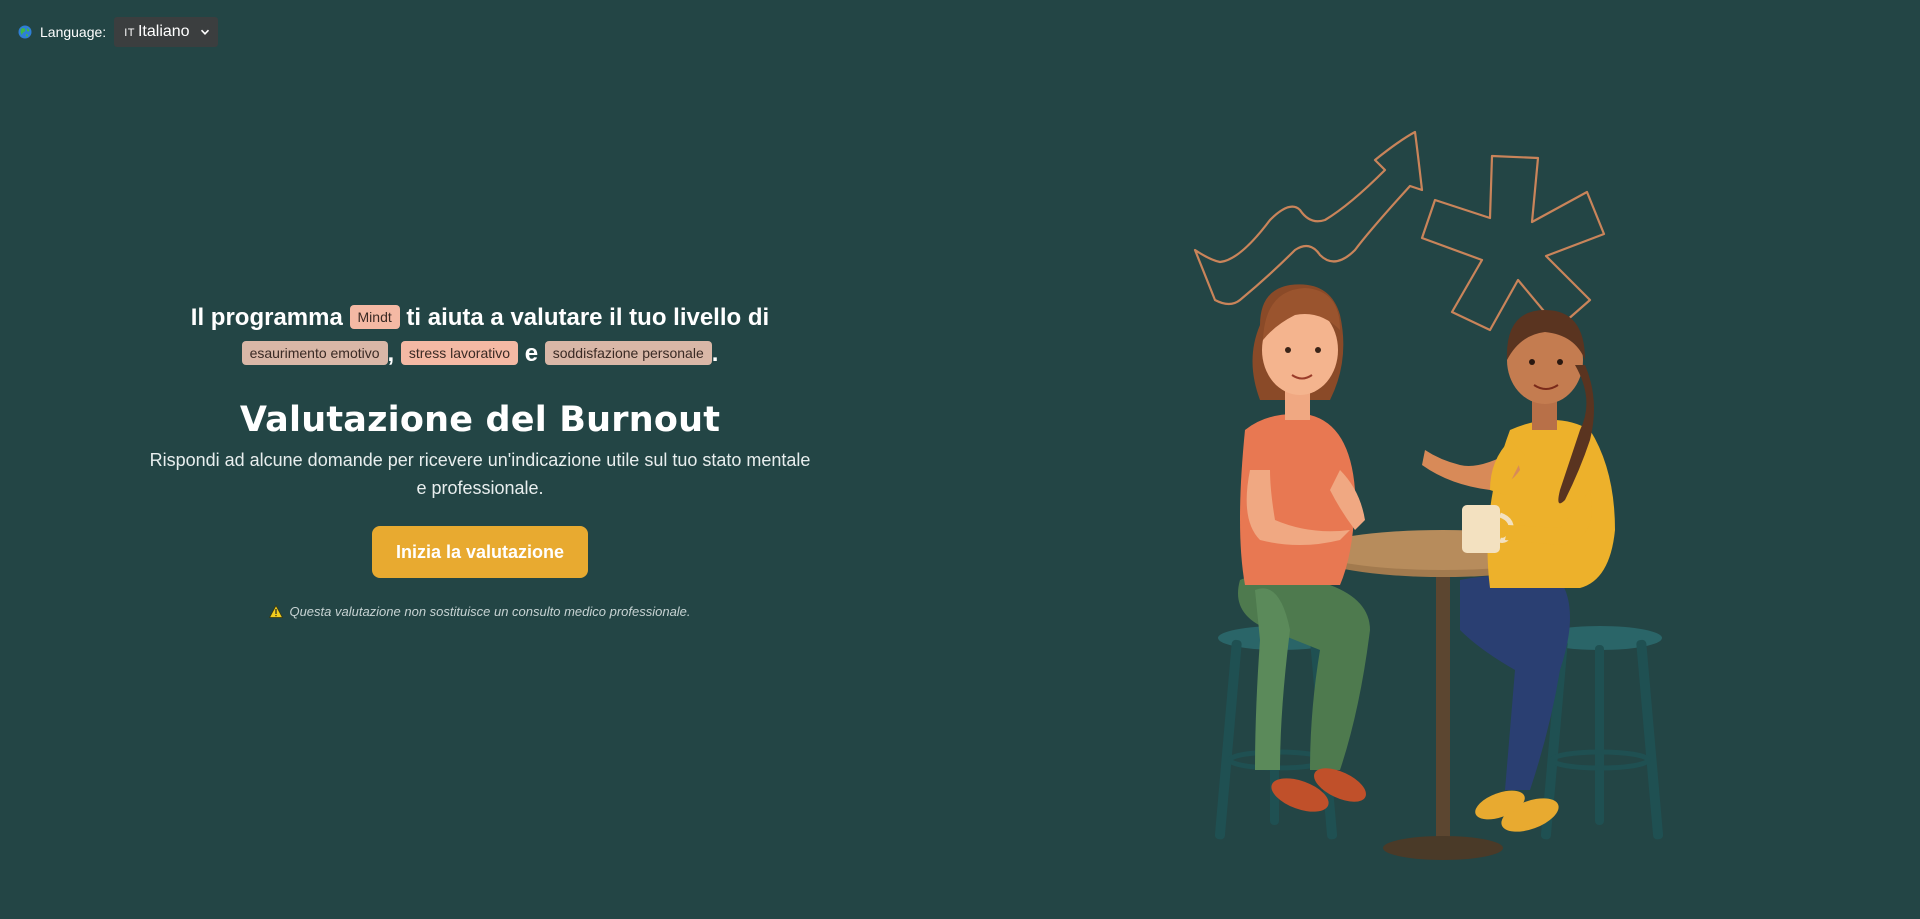 The image size is (1920, 919). What do you see at coordinates (276, 611) in the screenshot?
I see `warning-icon` at bounding box center [276, 611].